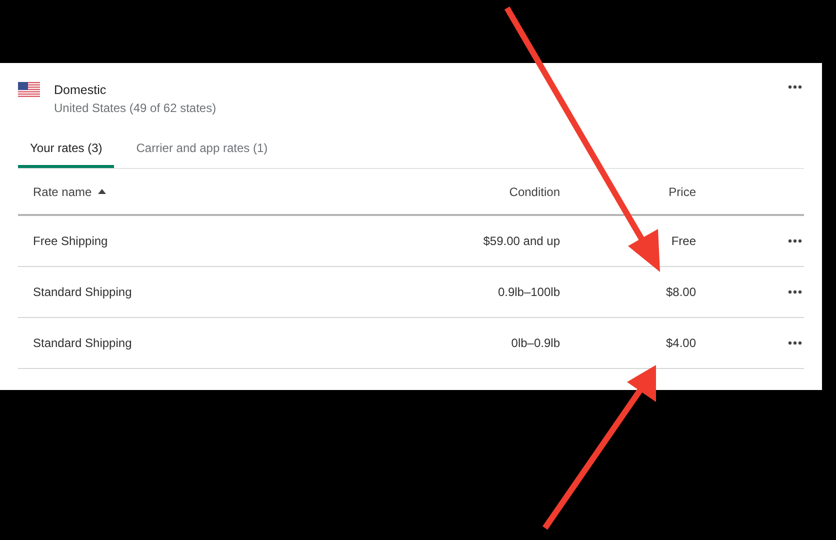  I want to click on column-header: Price, so click(682, 191).